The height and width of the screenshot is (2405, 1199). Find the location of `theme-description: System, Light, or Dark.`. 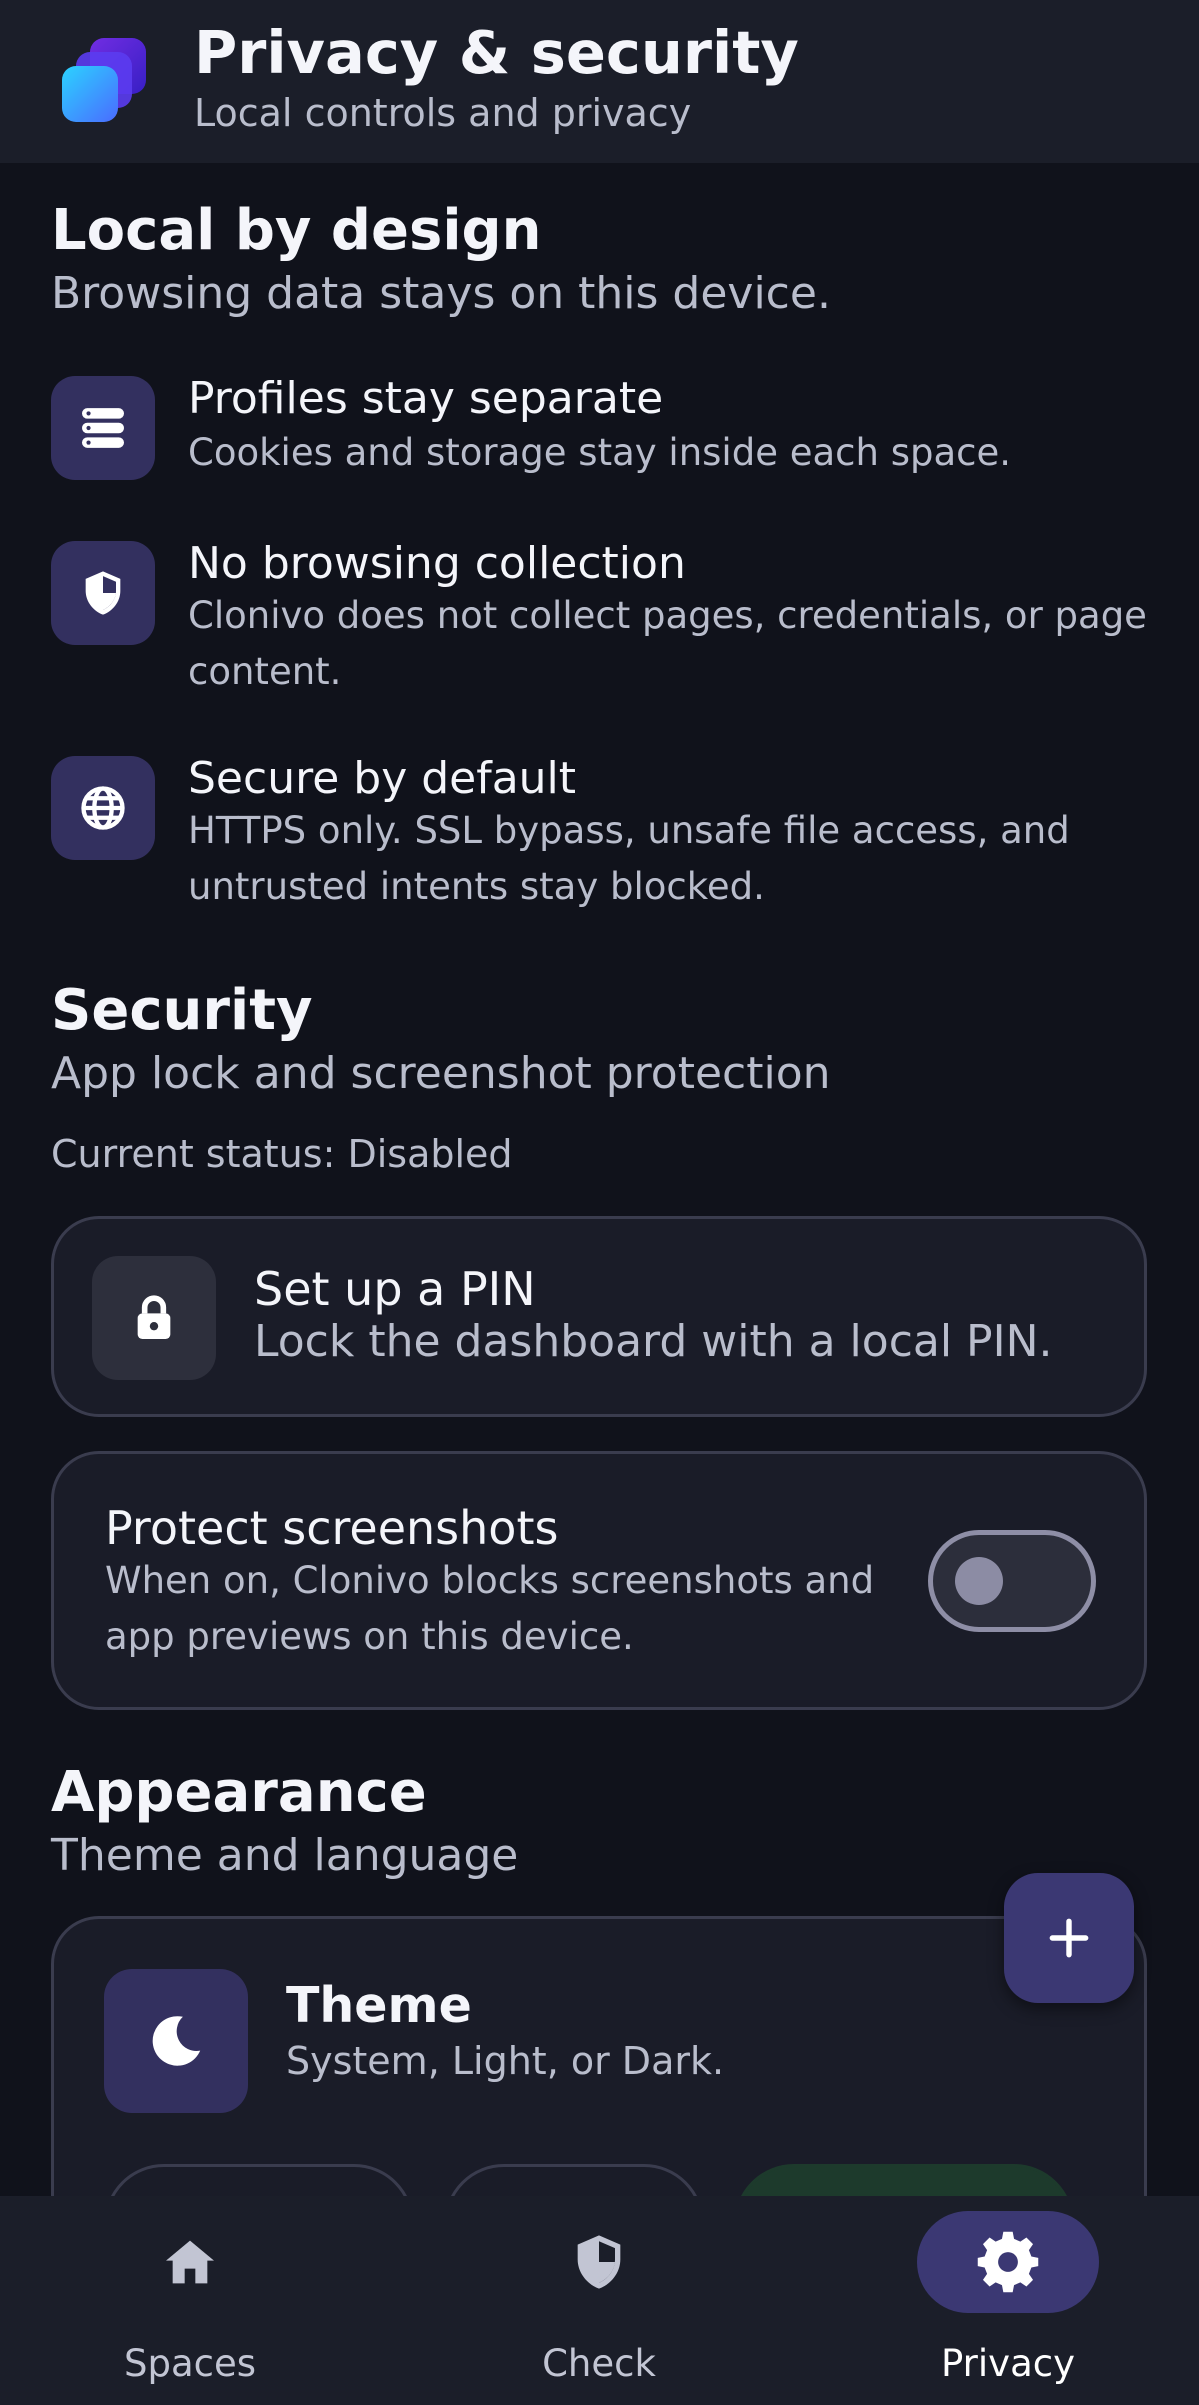

theme-description: System, Light, or Dark. is located at coordinates (505, 2061).